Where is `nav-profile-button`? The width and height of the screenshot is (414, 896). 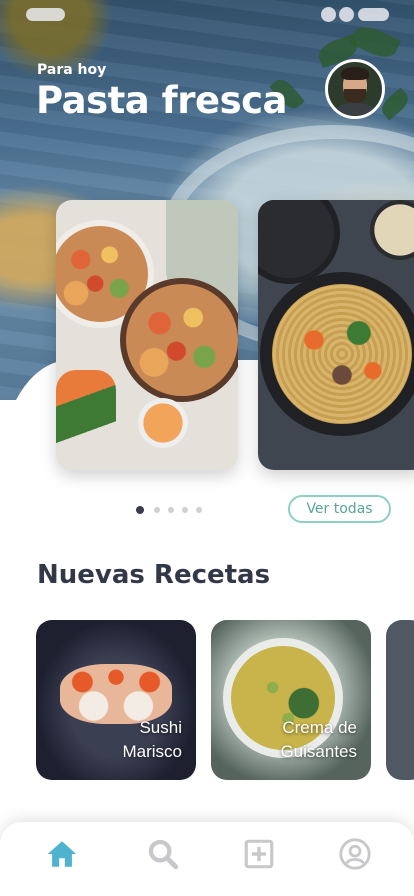
nav-profile-button is located at coordinates (355, 854).